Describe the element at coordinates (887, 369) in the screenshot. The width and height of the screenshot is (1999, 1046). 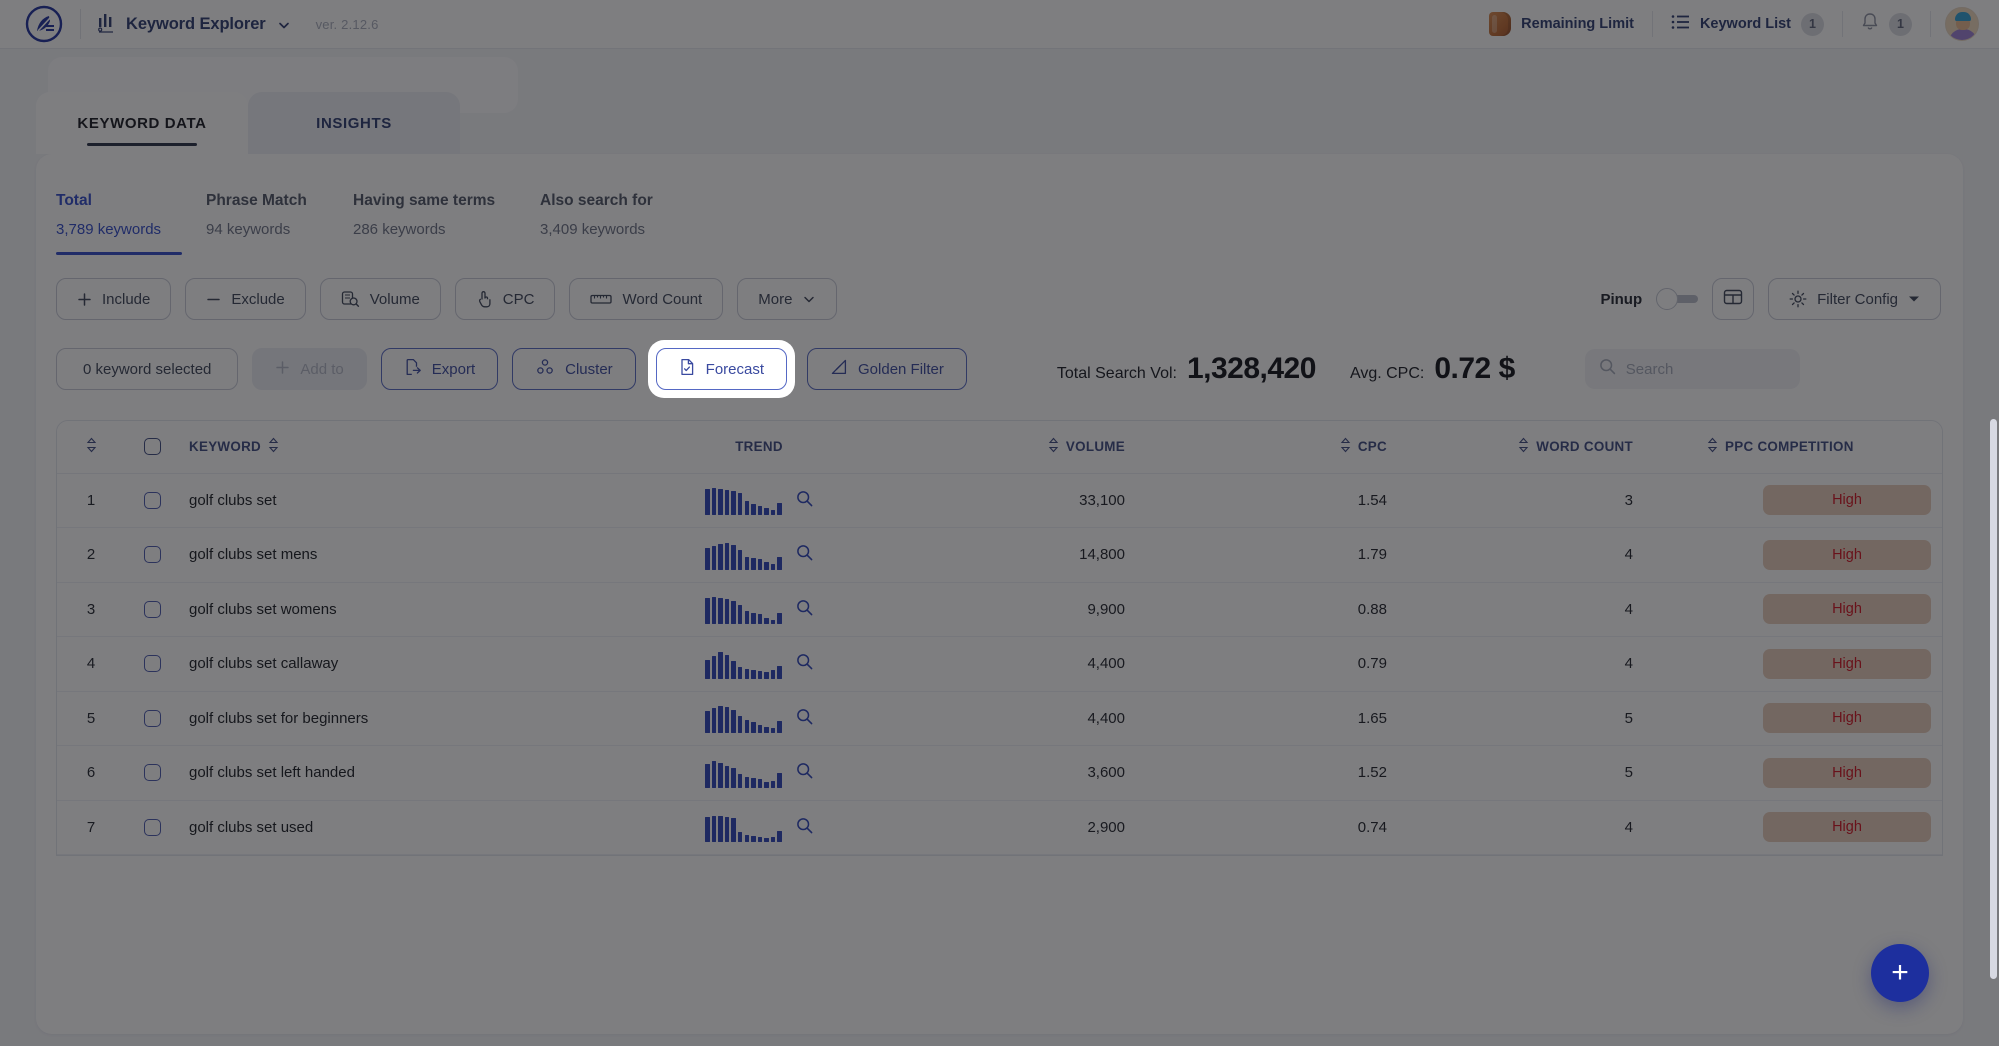
I see `golden-filter-button: Golden Filter` at that location.